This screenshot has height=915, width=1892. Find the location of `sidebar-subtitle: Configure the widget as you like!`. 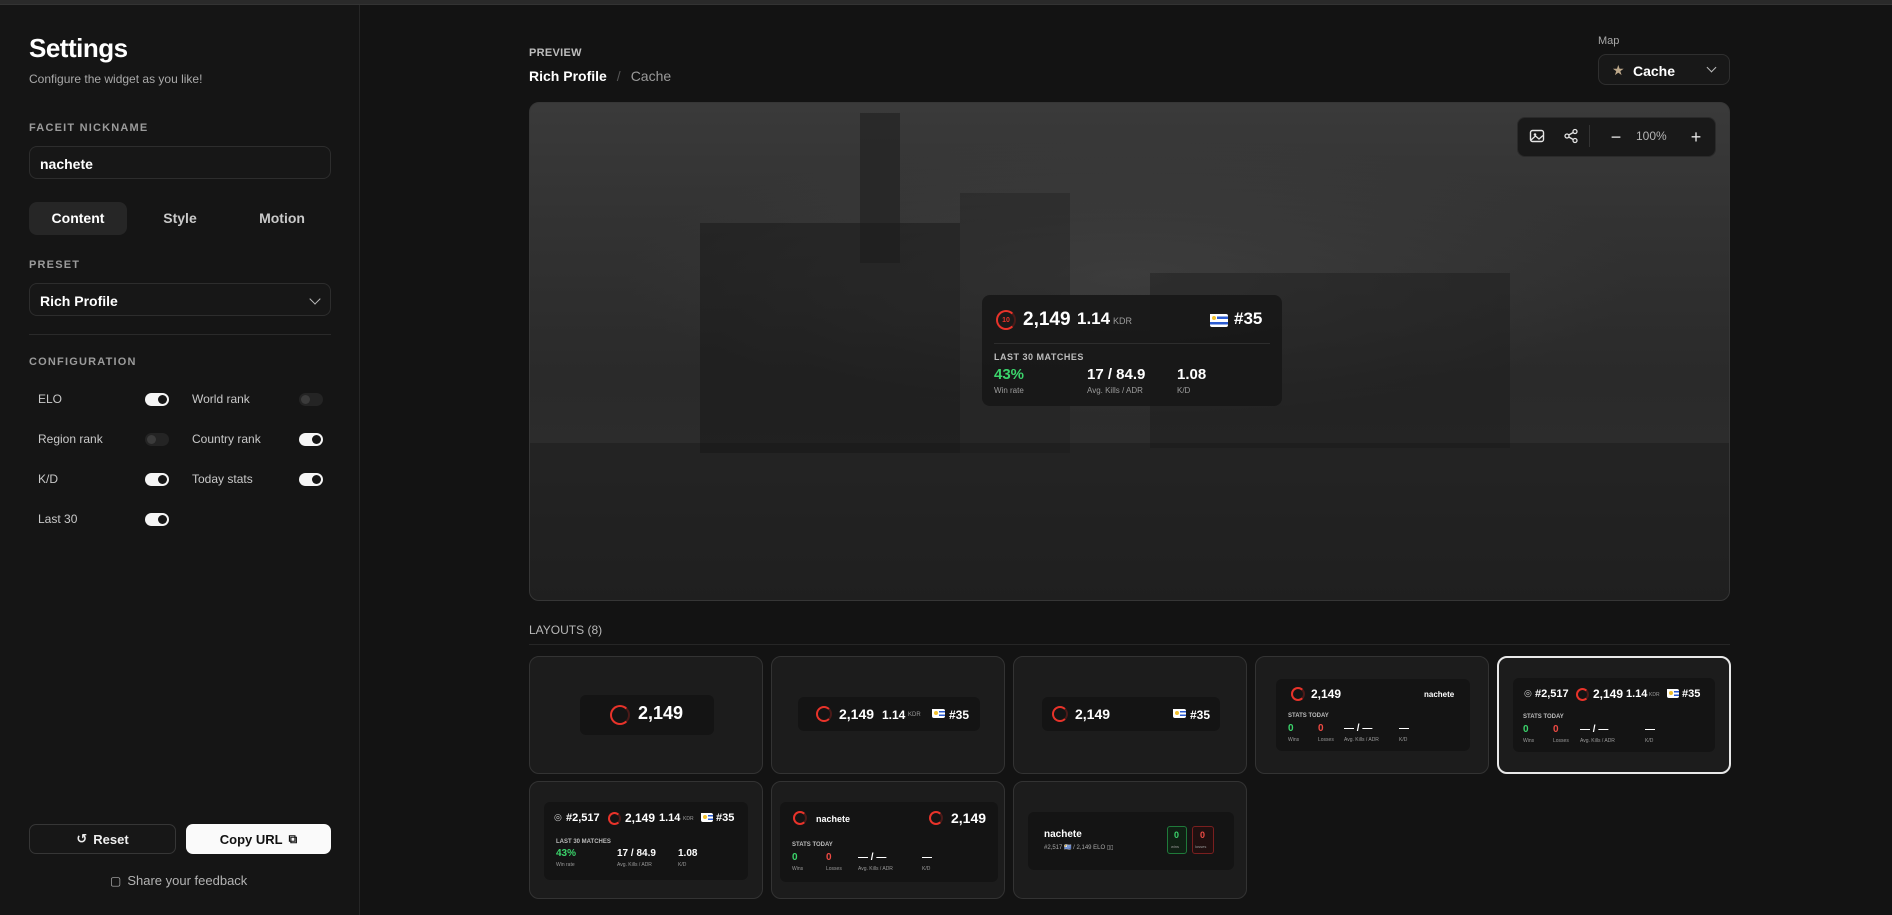

sidebar-subtitle: Configure the widget as you like! is located at coordinates (116, 79).